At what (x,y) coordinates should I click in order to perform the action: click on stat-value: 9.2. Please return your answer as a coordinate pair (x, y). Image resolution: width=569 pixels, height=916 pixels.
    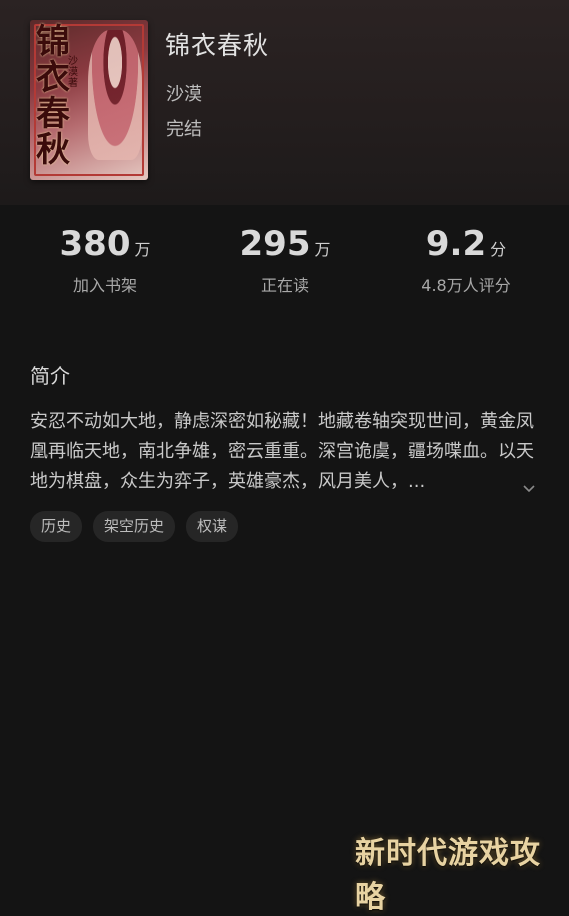
    Looking at the image, I should click on (456, 244).